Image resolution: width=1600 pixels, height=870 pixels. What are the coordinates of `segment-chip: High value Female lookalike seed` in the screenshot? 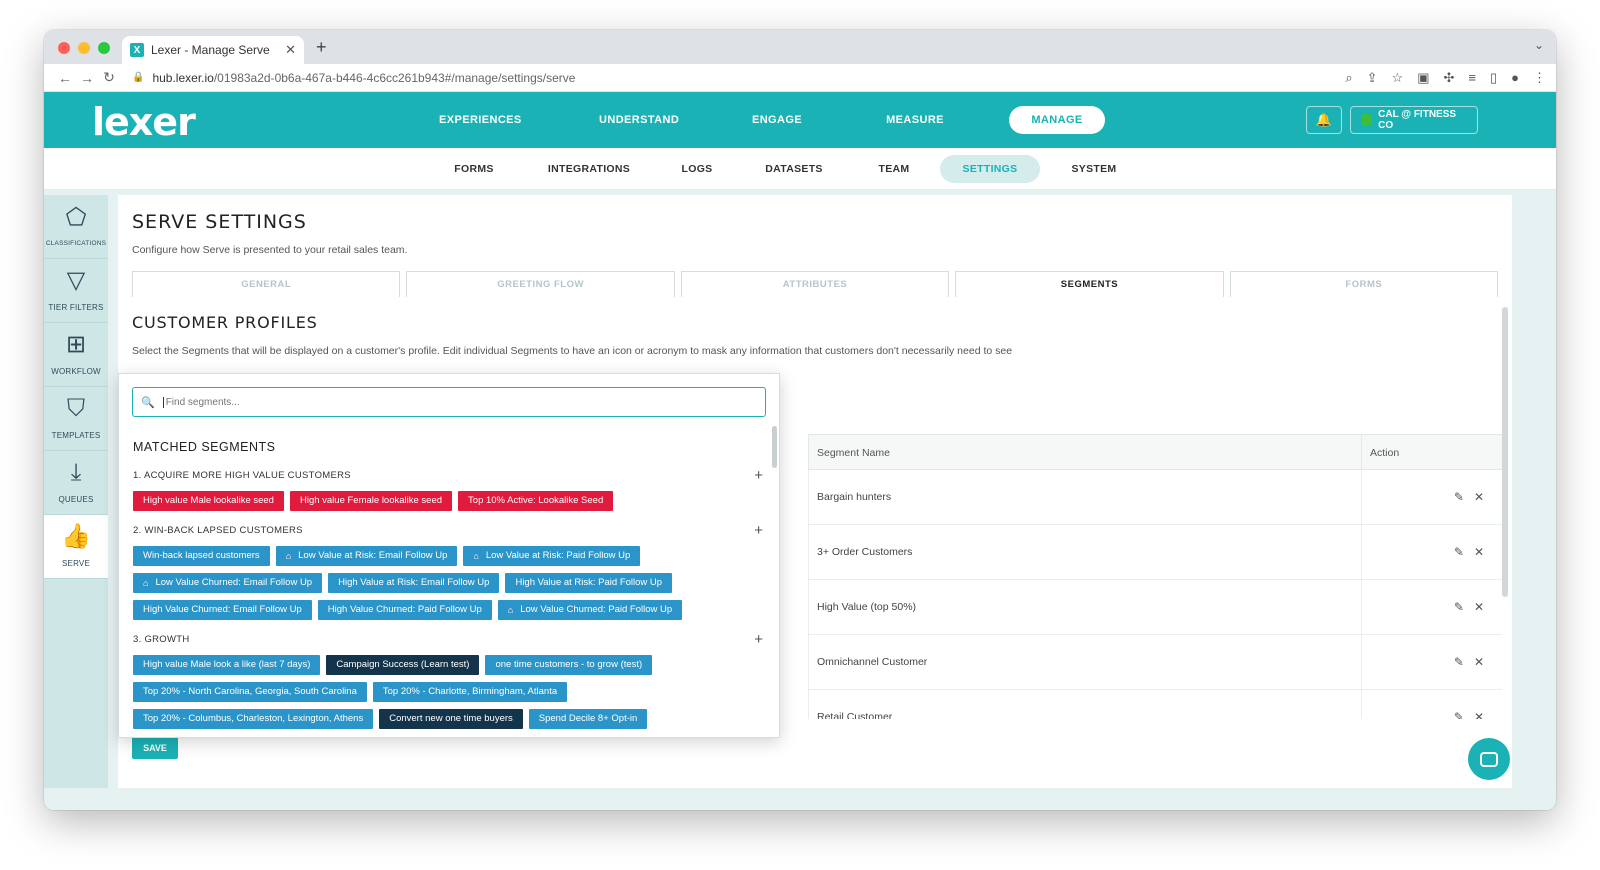 It's located at (371, 501).